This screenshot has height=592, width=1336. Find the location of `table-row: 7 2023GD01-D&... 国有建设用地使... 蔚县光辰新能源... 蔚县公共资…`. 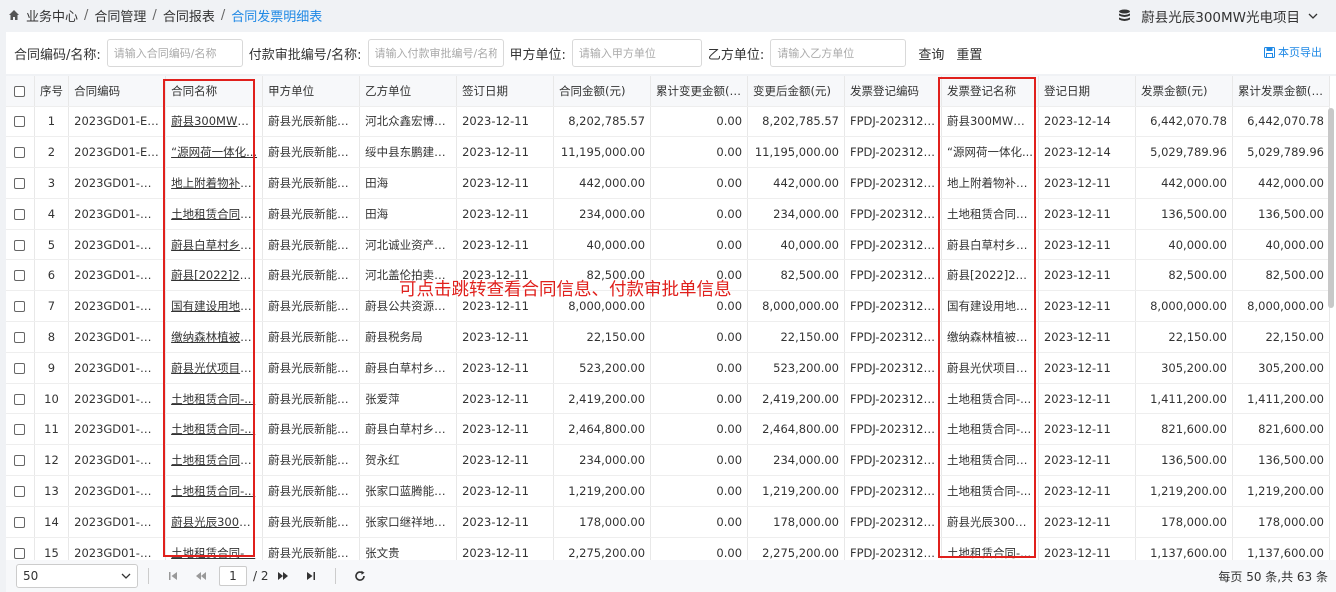

table-row: 7 2023GD01-D&... 国有建设用地使... 蔚县光辰新能源... 蔚县公共资… is located at coordinates (668, 306).